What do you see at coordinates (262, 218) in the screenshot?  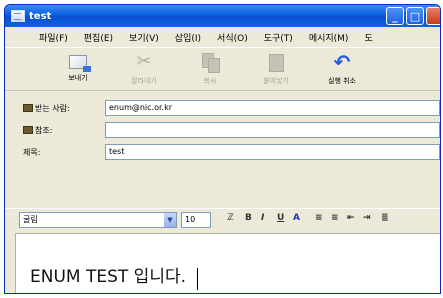 I see `italic-icon: I` at bounding box center [262, 218].